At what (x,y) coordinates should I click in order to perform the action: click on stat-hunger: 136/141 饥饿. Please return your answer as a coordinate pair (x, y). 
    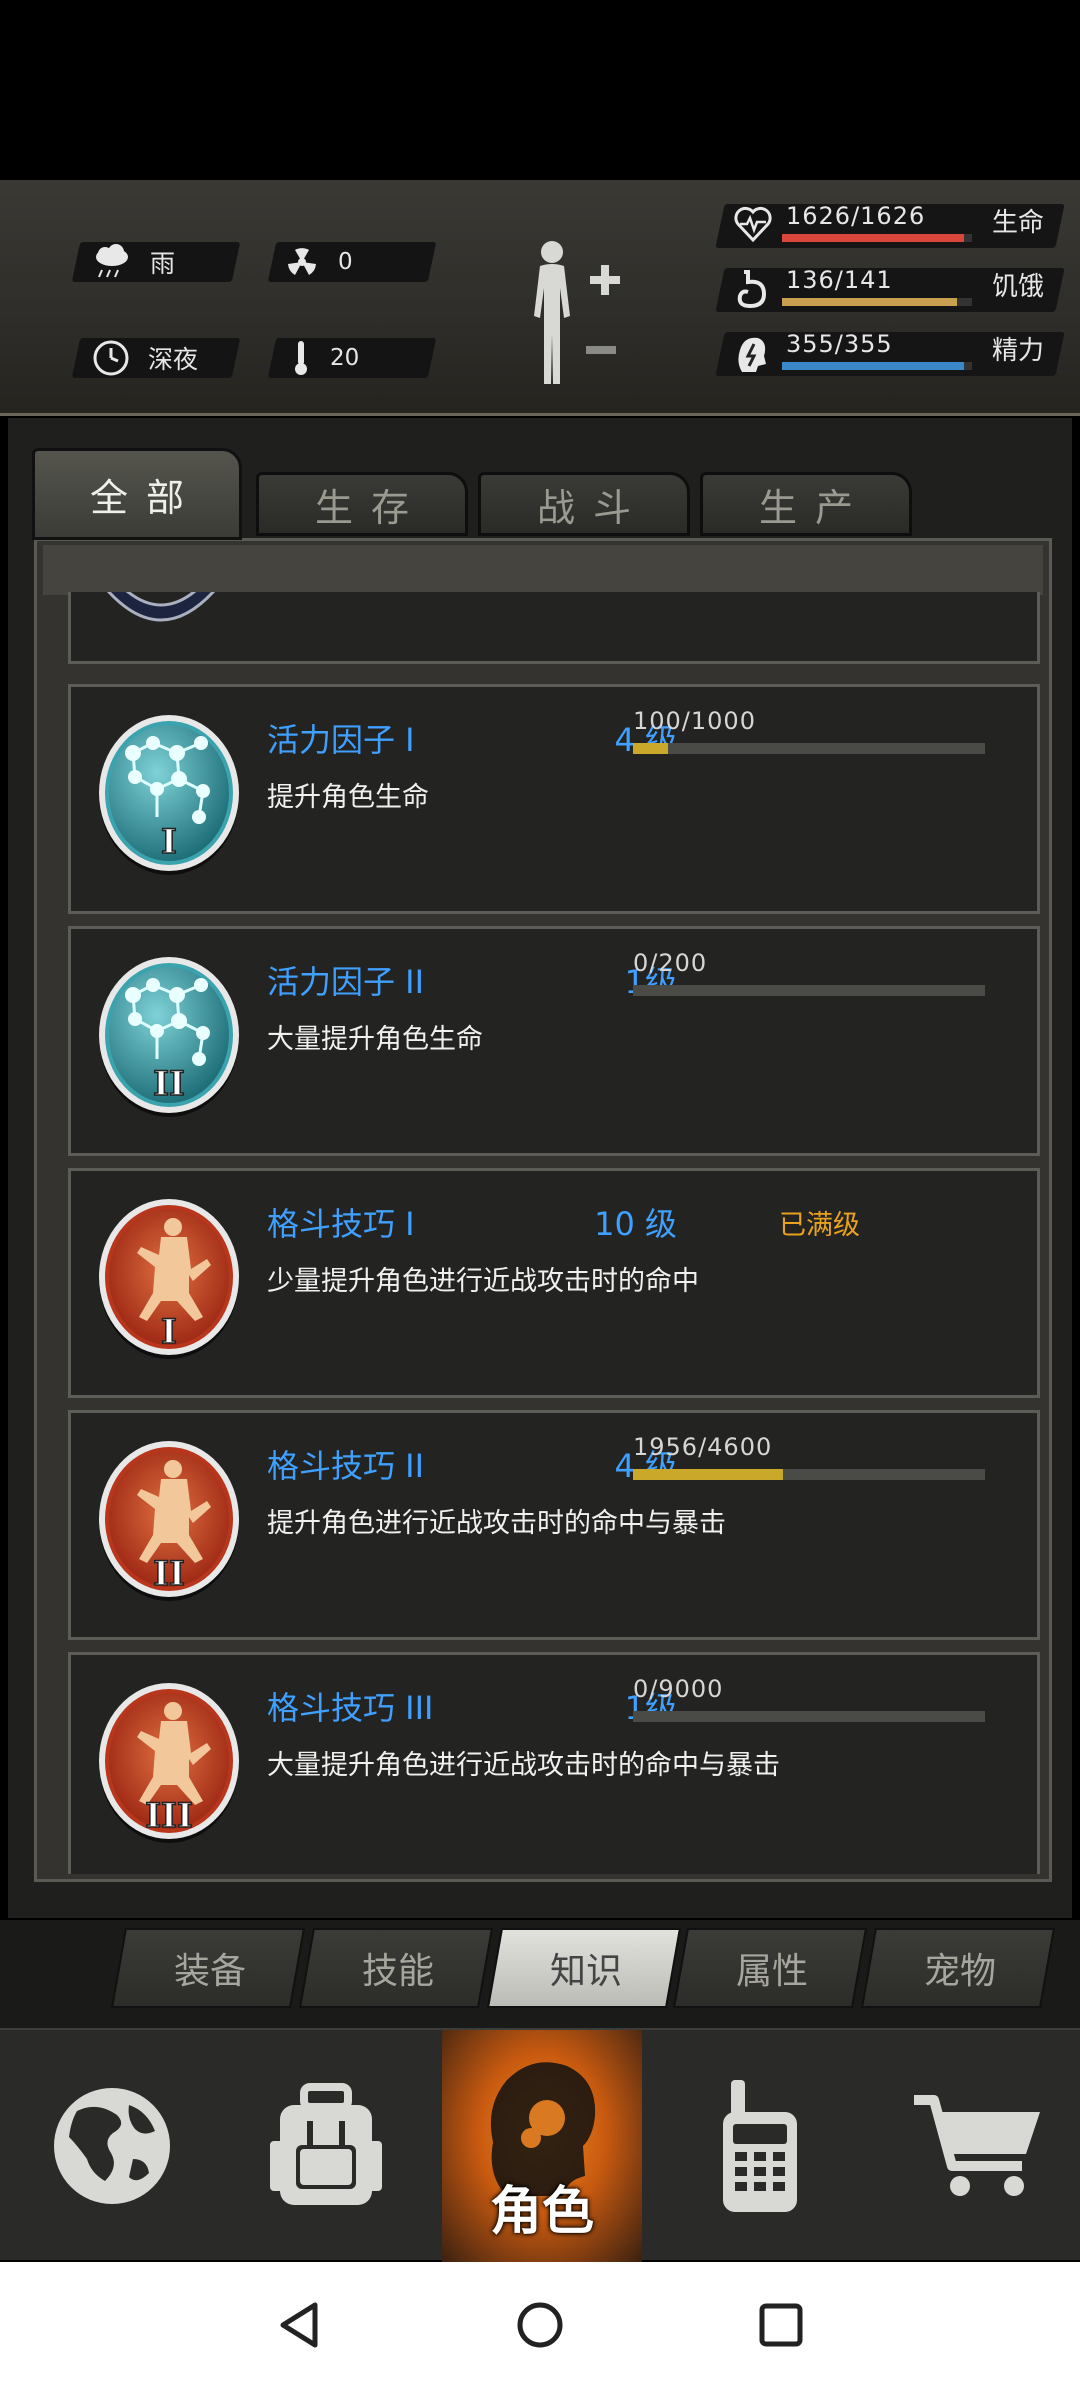
    Looking at the image, I should click on (890, 290).